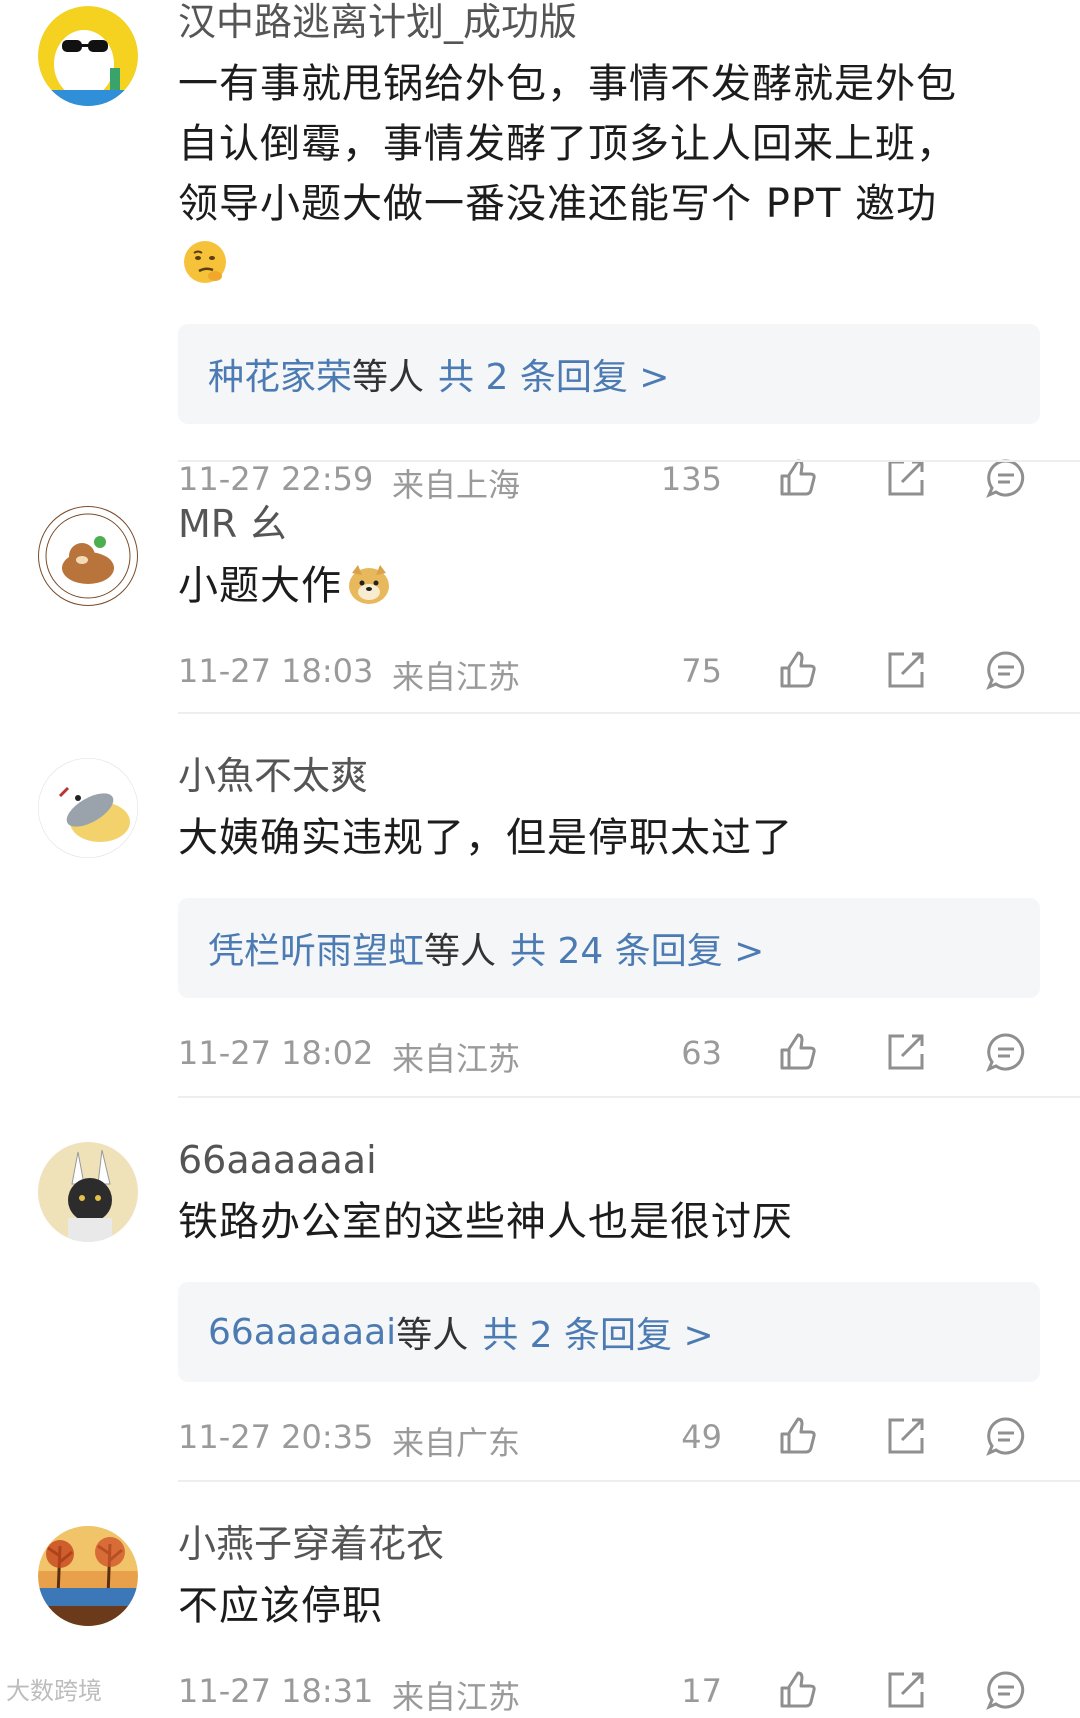 The width and height of the screenshot is (1080, 1718). What do you see at coordinates (701, 1053) in the screenshot?
I see `like-count: 63` at bounding box center [701, 1053].